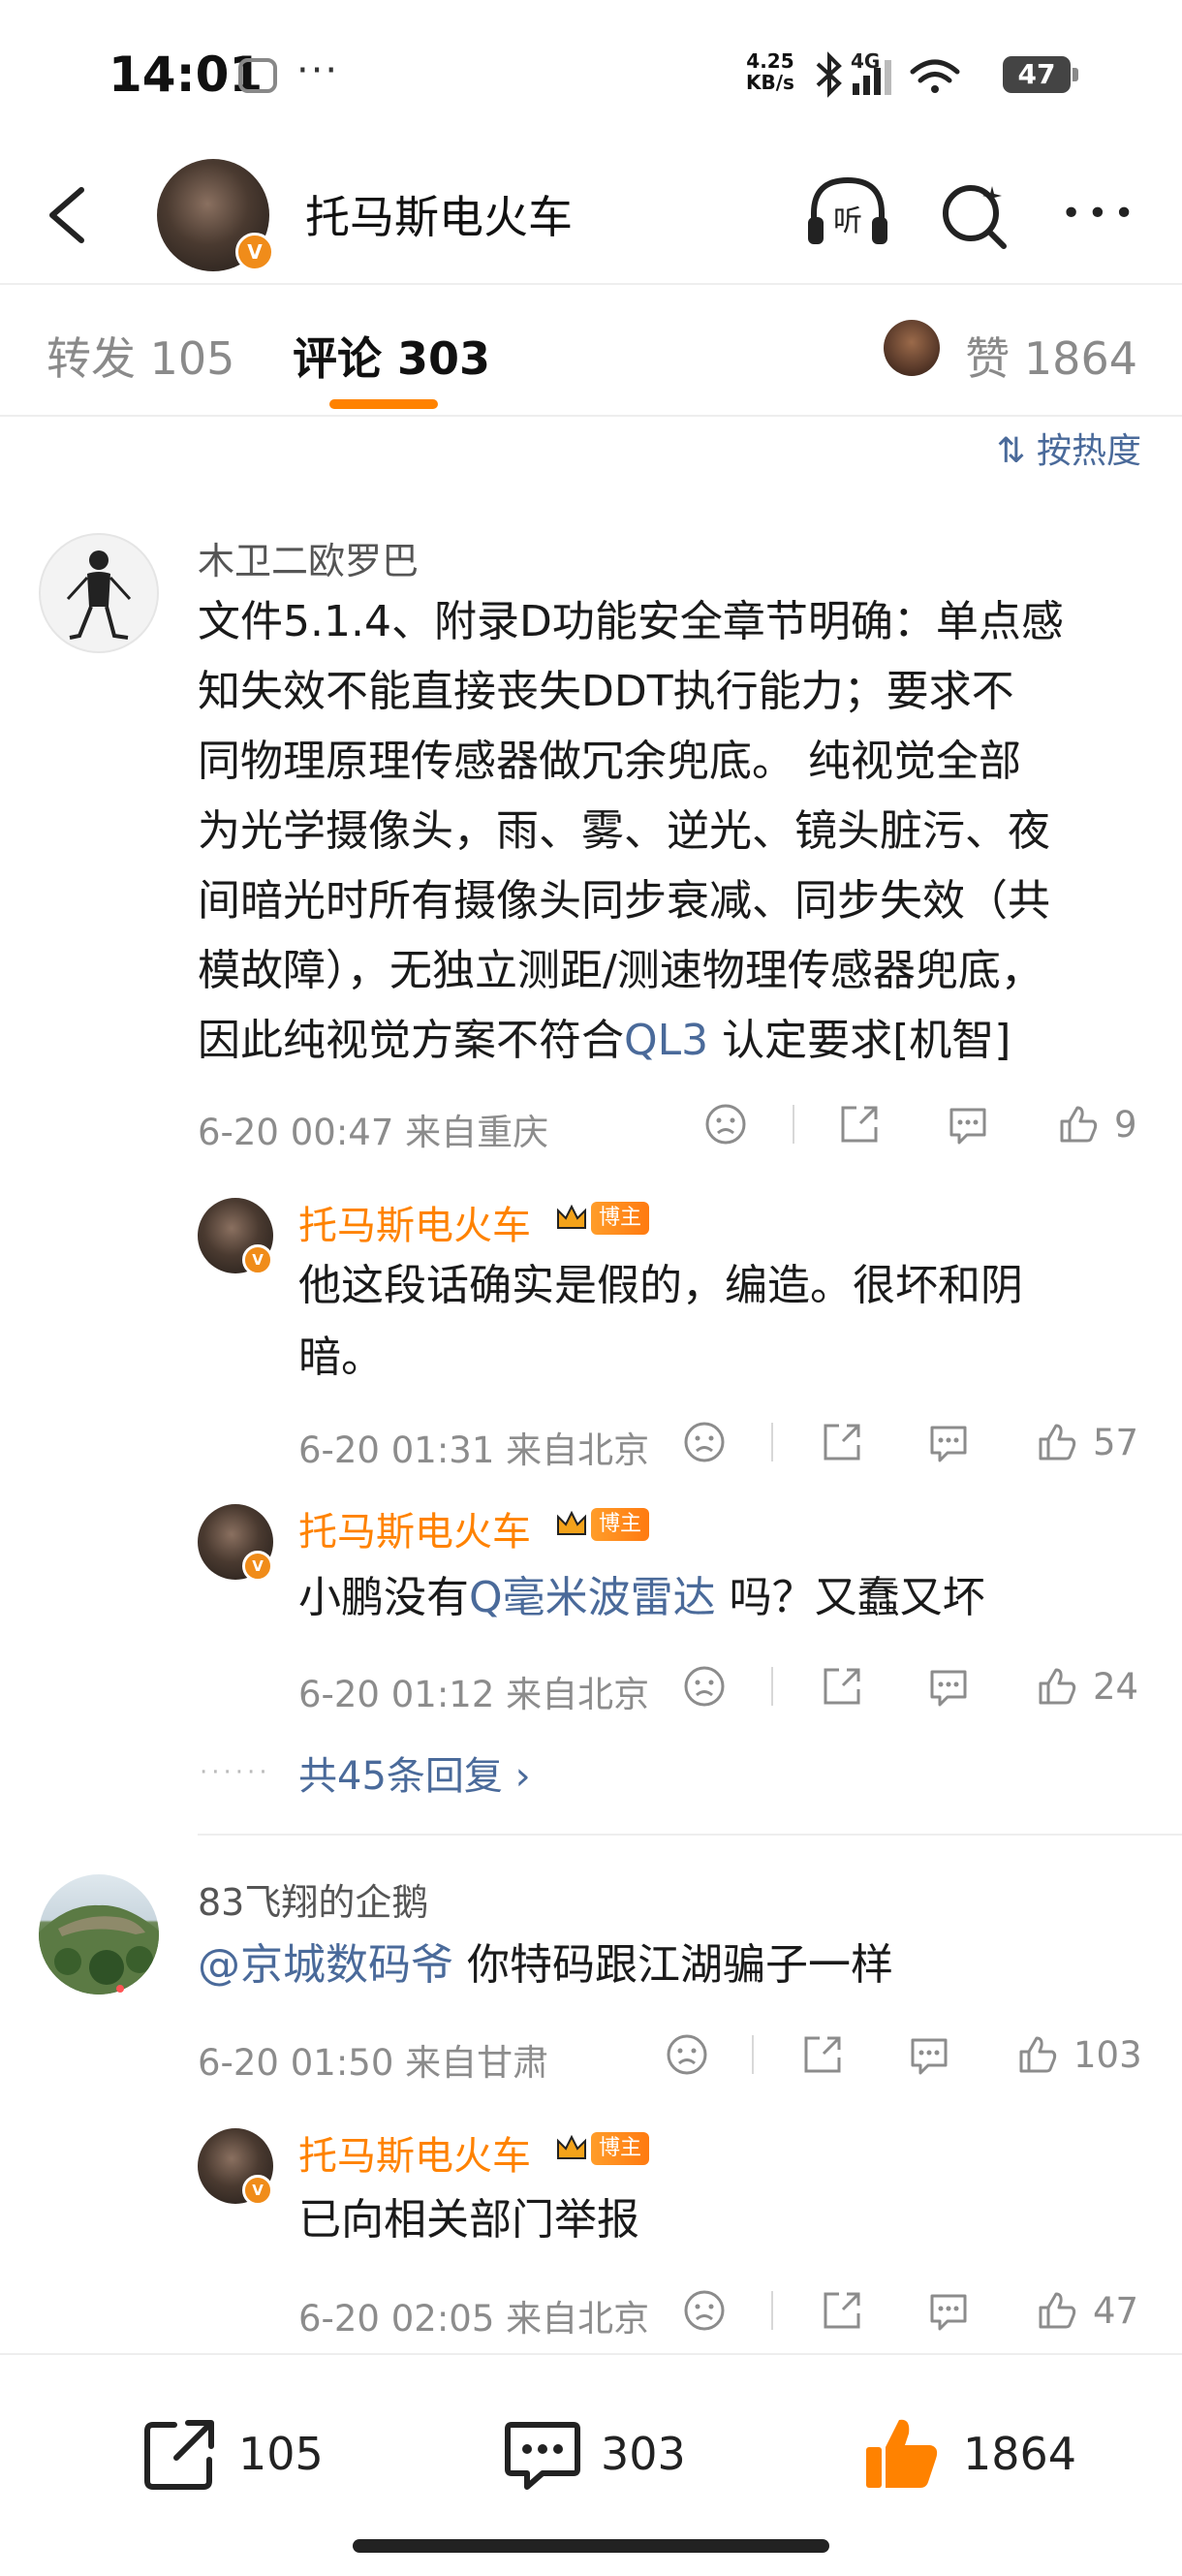  Describe the element at coordinates (1108, 2054) in the screenshot. I see `like-count: 103` at that location.